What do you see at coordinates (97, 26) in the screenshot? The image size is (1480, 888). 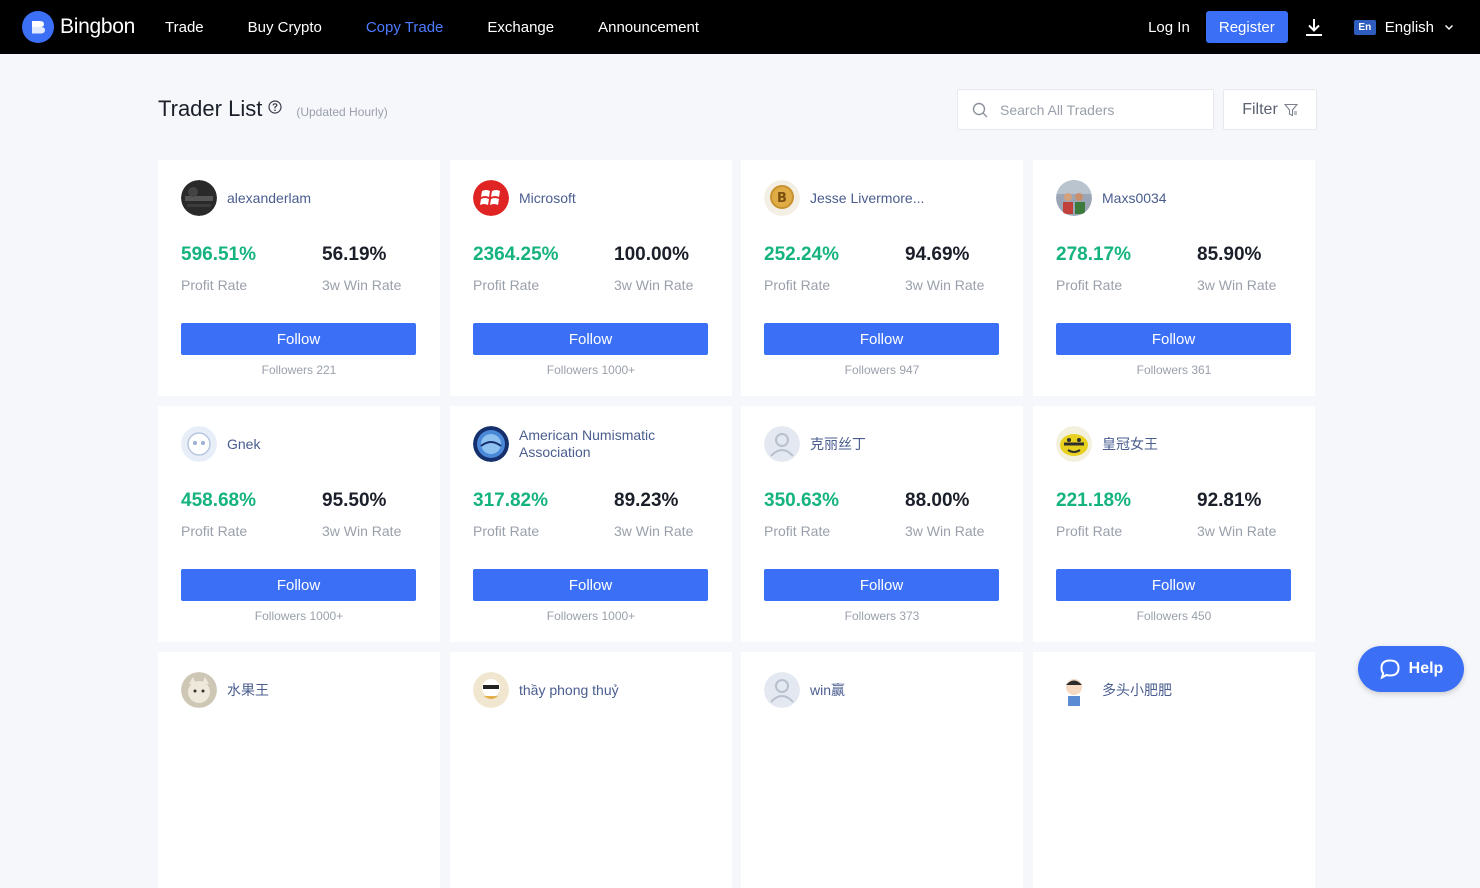 I see `brand-name: Bingbon` at bounding box center [97, 26].